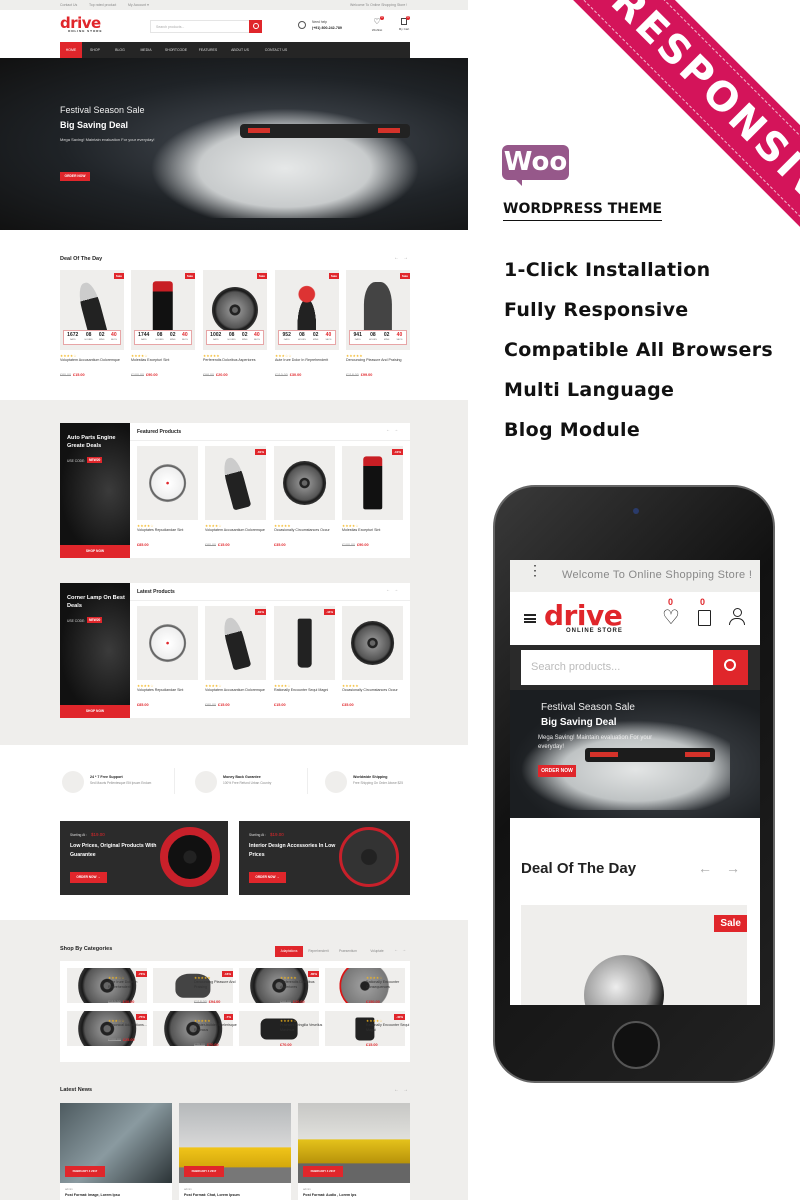  Describe the element at coordinates (636, 511) in the screenshot. I see `camera-icon` at that location.